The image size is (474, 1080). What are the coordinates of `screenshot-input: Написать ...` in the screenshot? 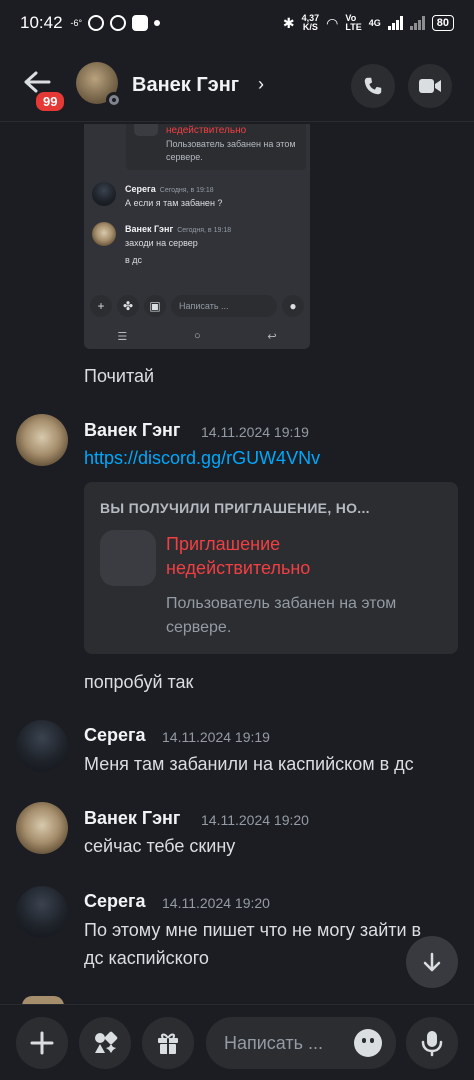 It's located at (224, 306).